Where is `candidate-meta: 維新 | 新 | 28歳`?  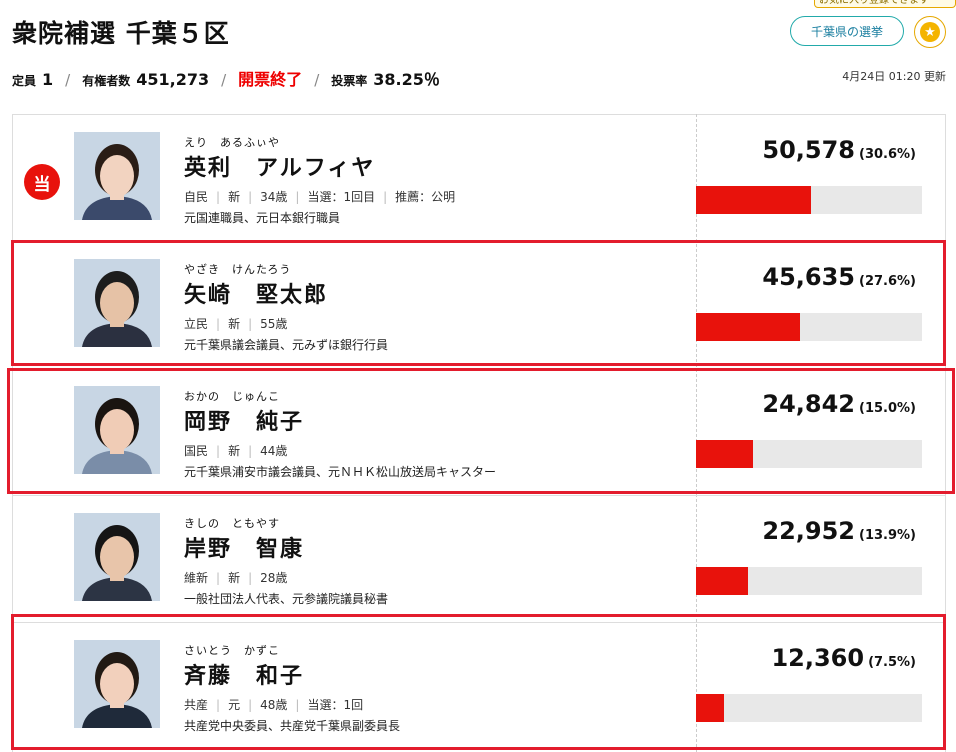 candidate-meta: 維新 | 新 | 28歳 is located at coordinates (235, 577).